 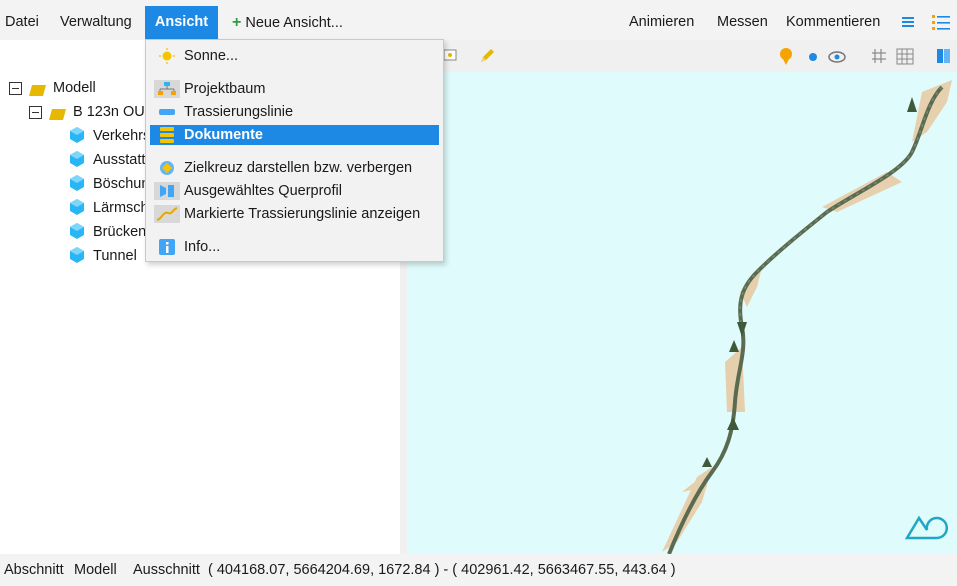 What do you see at coordinates (926, 527) in the screenshot?
I see `cloud-logo-icon` at bounding box center [926, 527].